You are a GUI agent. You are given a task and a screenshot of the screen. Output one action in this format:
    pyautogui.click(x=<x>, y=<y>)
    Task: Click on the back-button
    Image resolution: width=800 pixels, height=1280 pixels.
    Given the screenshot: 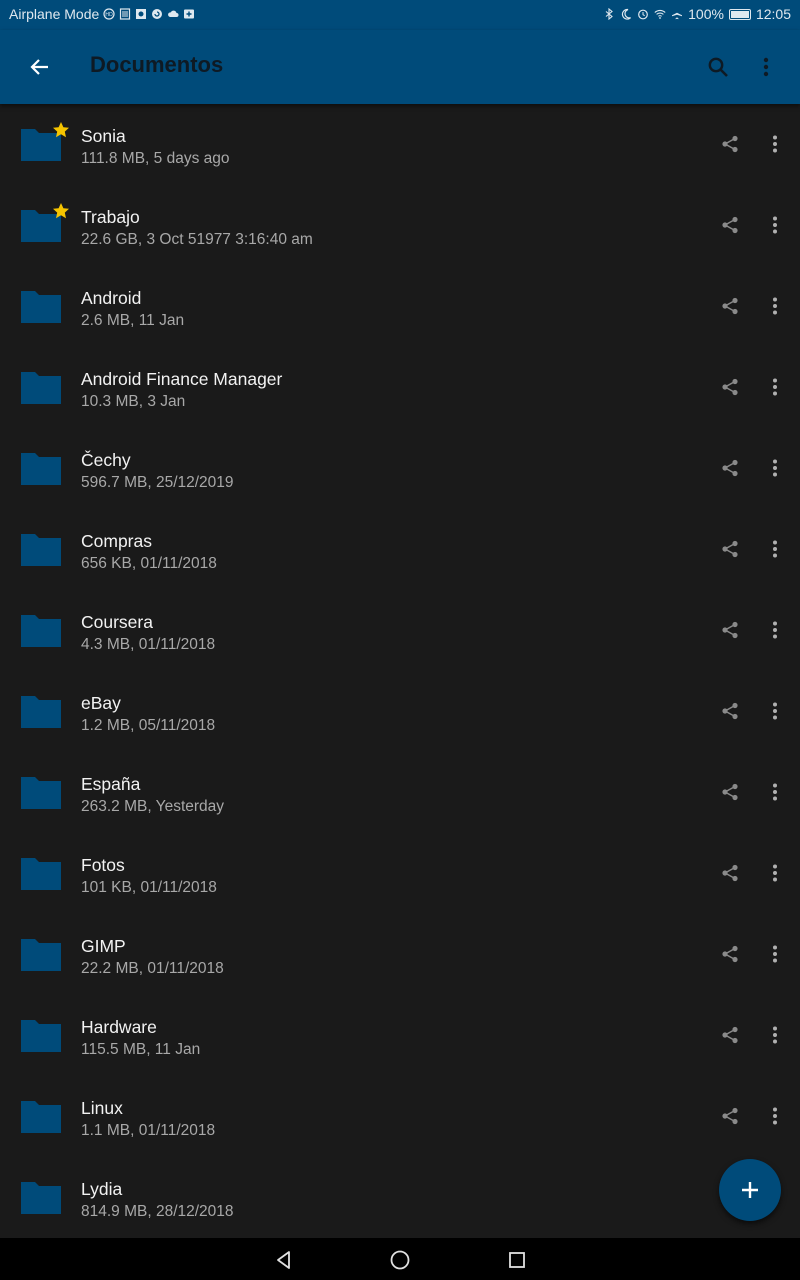 What is the action you would take?
    pyautogui.click(x=40, y=67)
    